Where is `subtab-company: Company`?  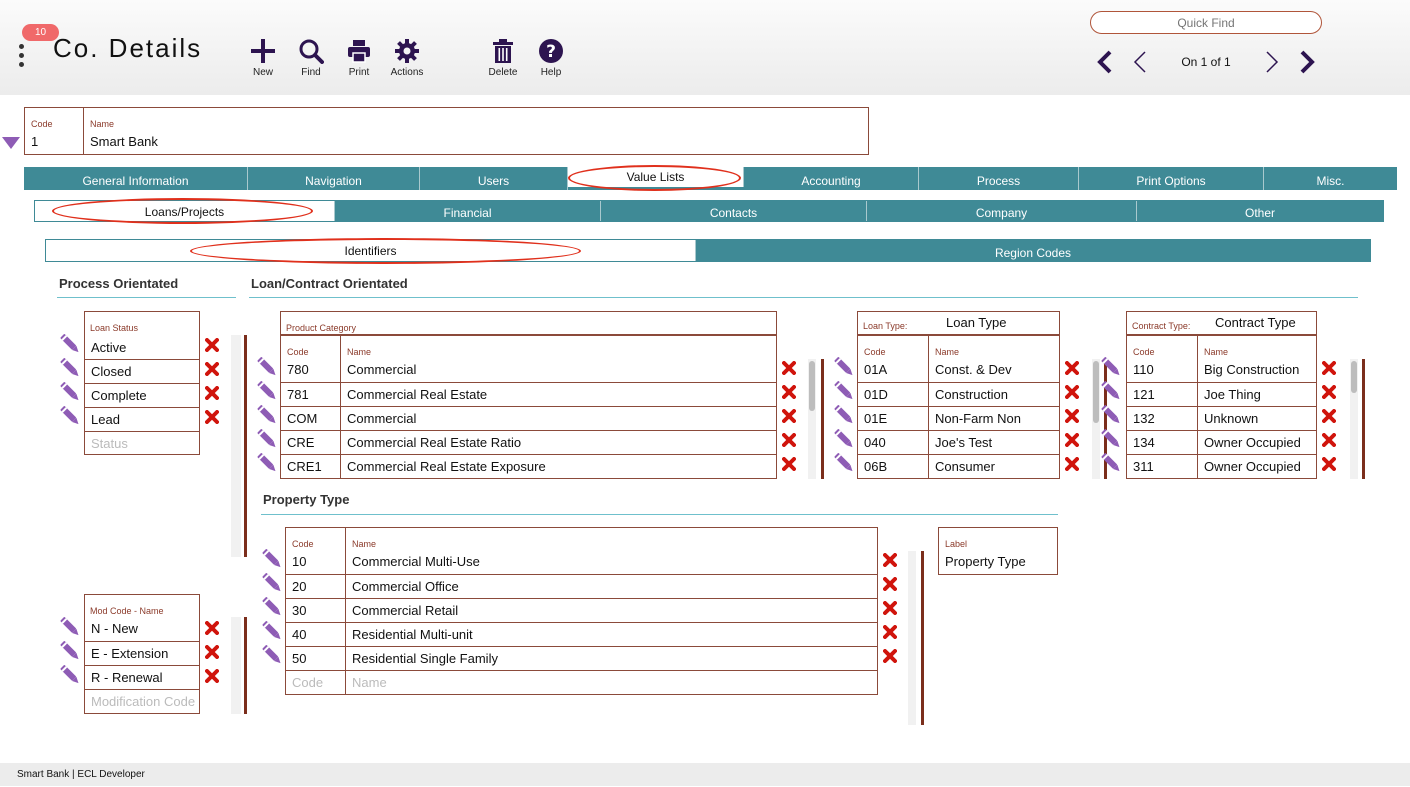 subtab-company: Company is located at coordinates (1002, 211).